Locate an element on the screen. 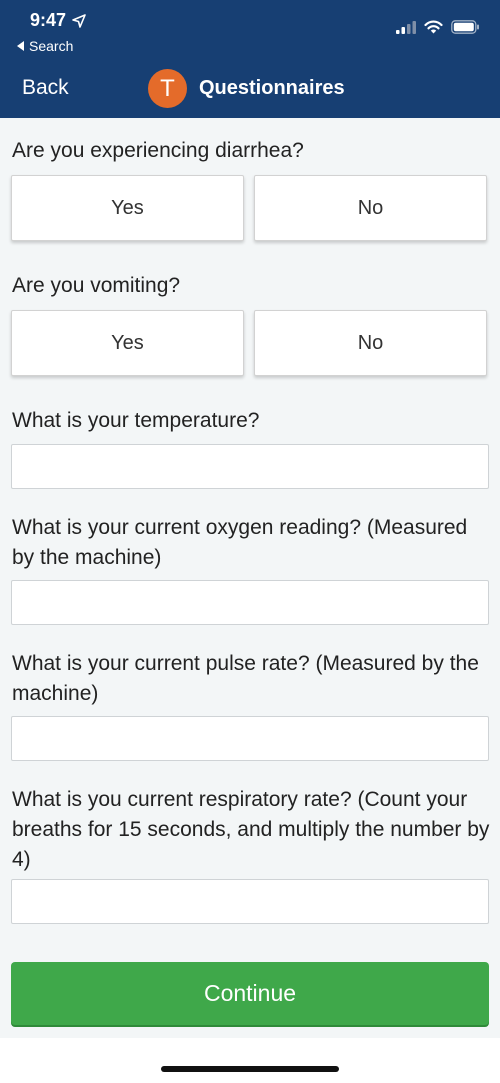  question-vomiting-label: Are you vomiting? is located at coordinates (96, 285).